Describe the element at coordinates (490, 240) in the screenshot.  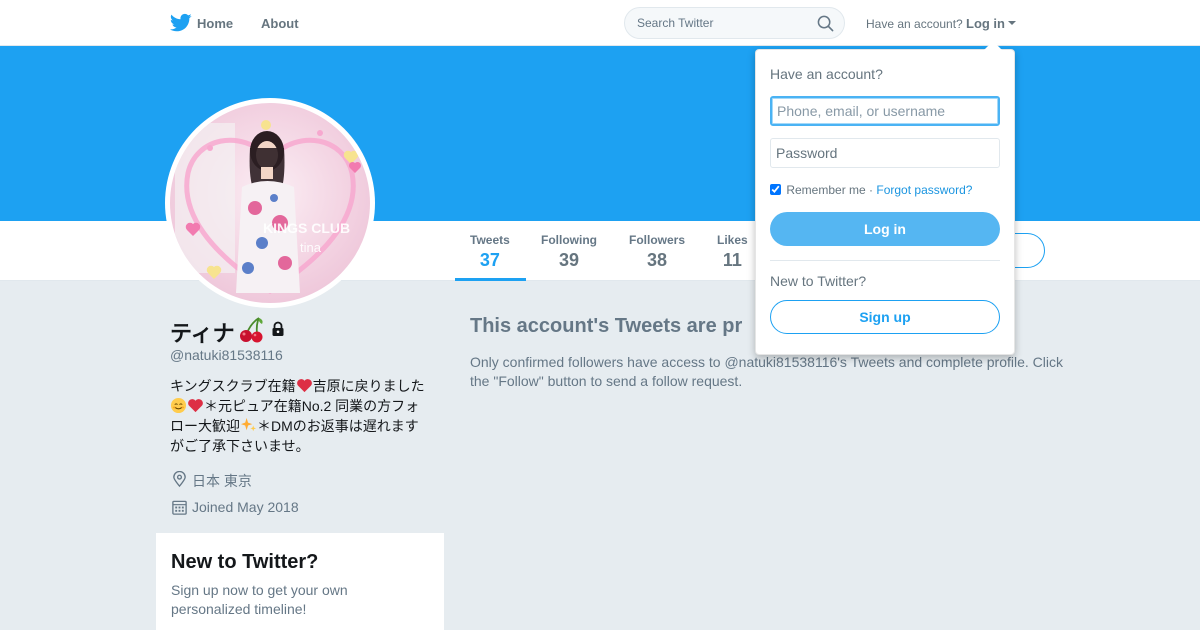
I see `stat-label: Tweets` at that location.